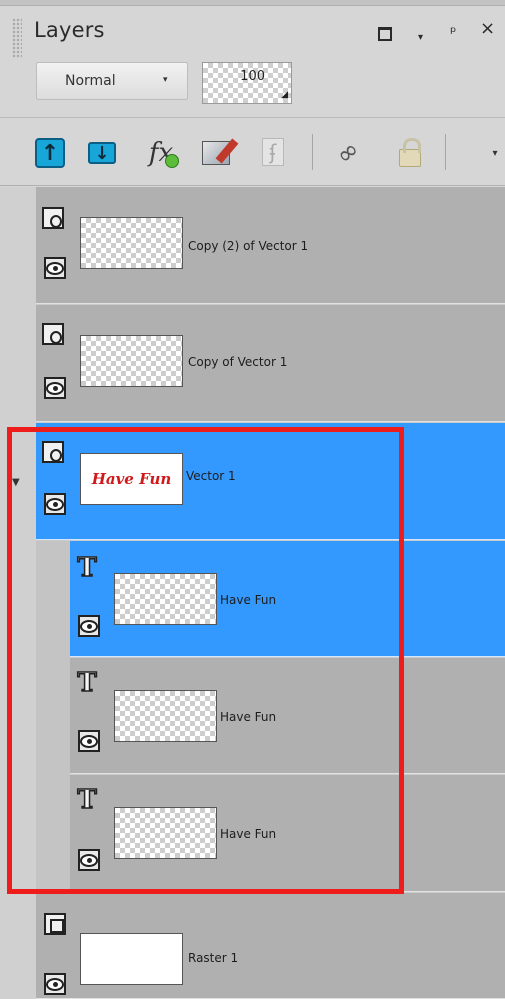 This screenshot has height=999, width=505. I want to click on layer-effects-icon: fx, so click(161, 153).